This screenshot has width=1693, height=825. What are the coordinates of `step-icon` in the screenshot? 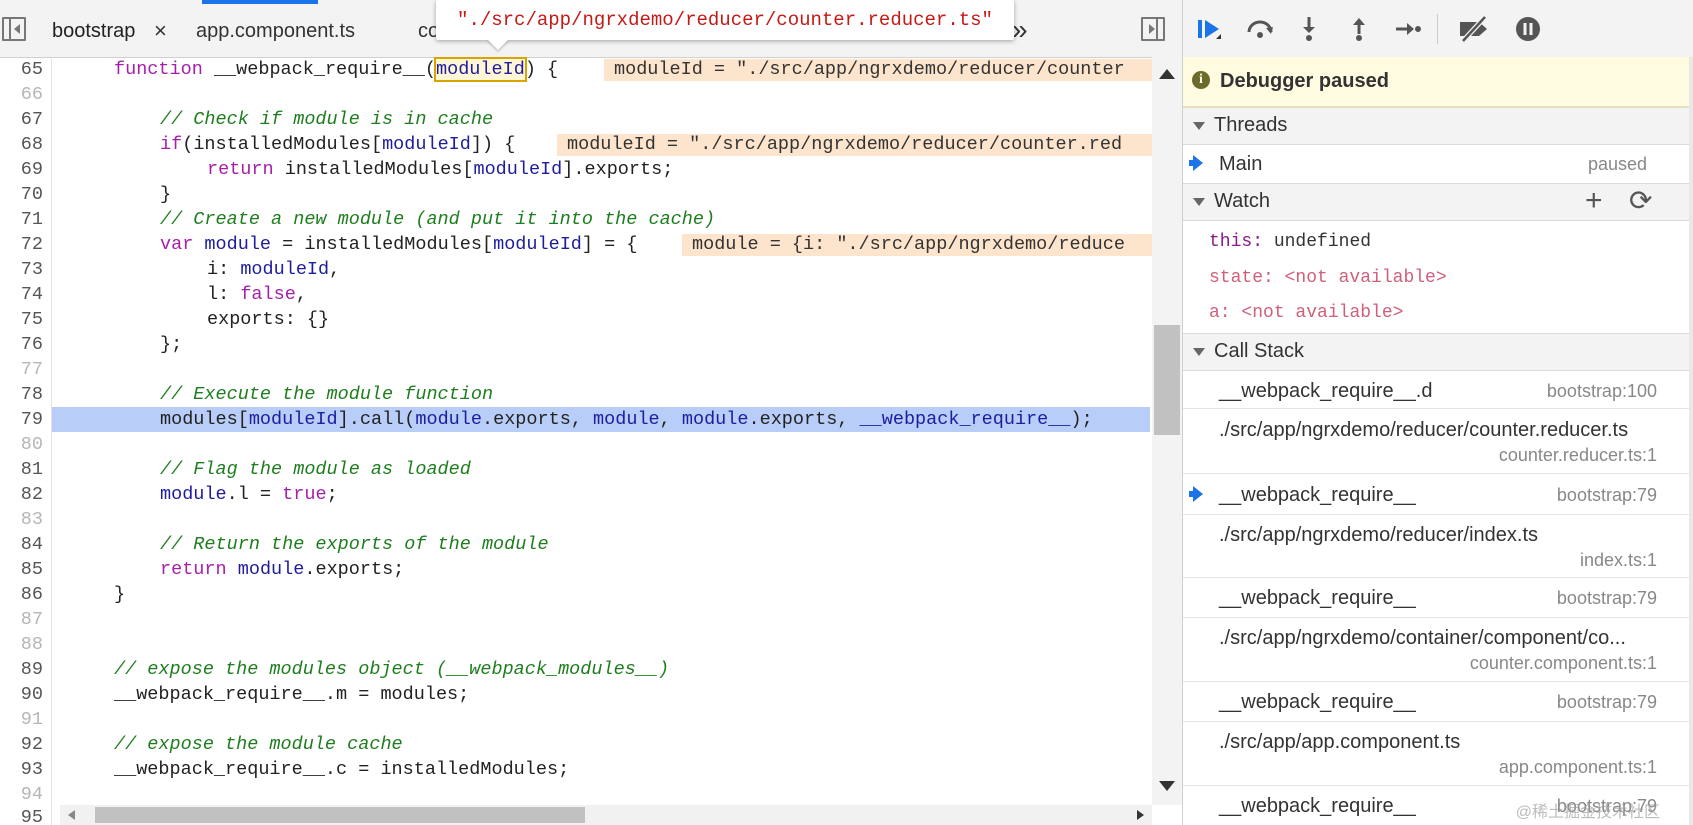 It's located at (1408, 29).